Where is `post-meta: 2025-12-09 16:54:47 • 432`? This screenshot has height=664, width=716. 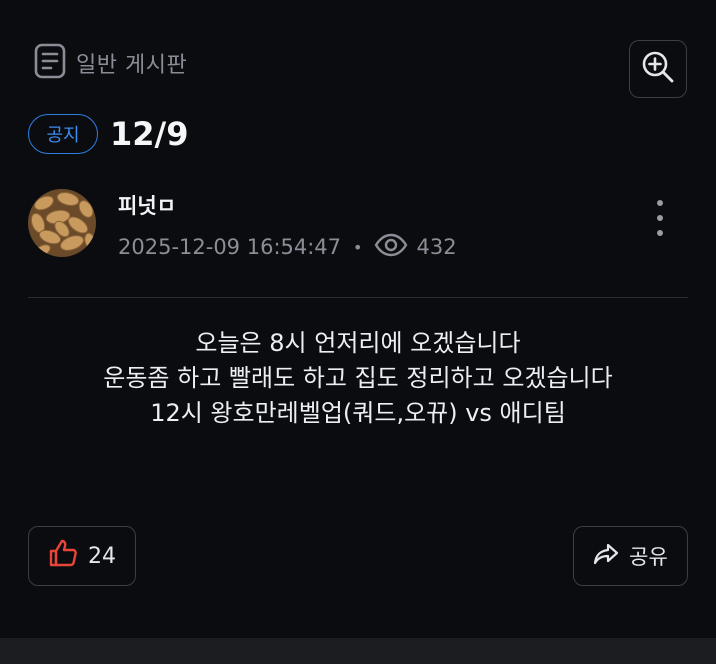 post-meta: 2025-12-09 16:54:47 • 432 is located at coordinates (287, 247).